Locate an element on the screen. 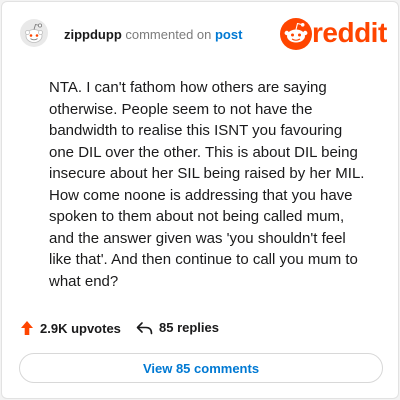 The image size is (400, 400). comment-meta: zippdupp commented on post is located at coordinates (153, 34).